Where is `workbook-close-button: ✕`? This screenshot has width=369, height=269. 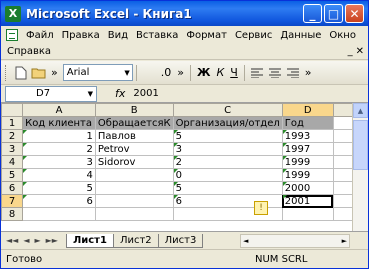 workbook-close-button: ✕ is located at coordinates (360, 51).